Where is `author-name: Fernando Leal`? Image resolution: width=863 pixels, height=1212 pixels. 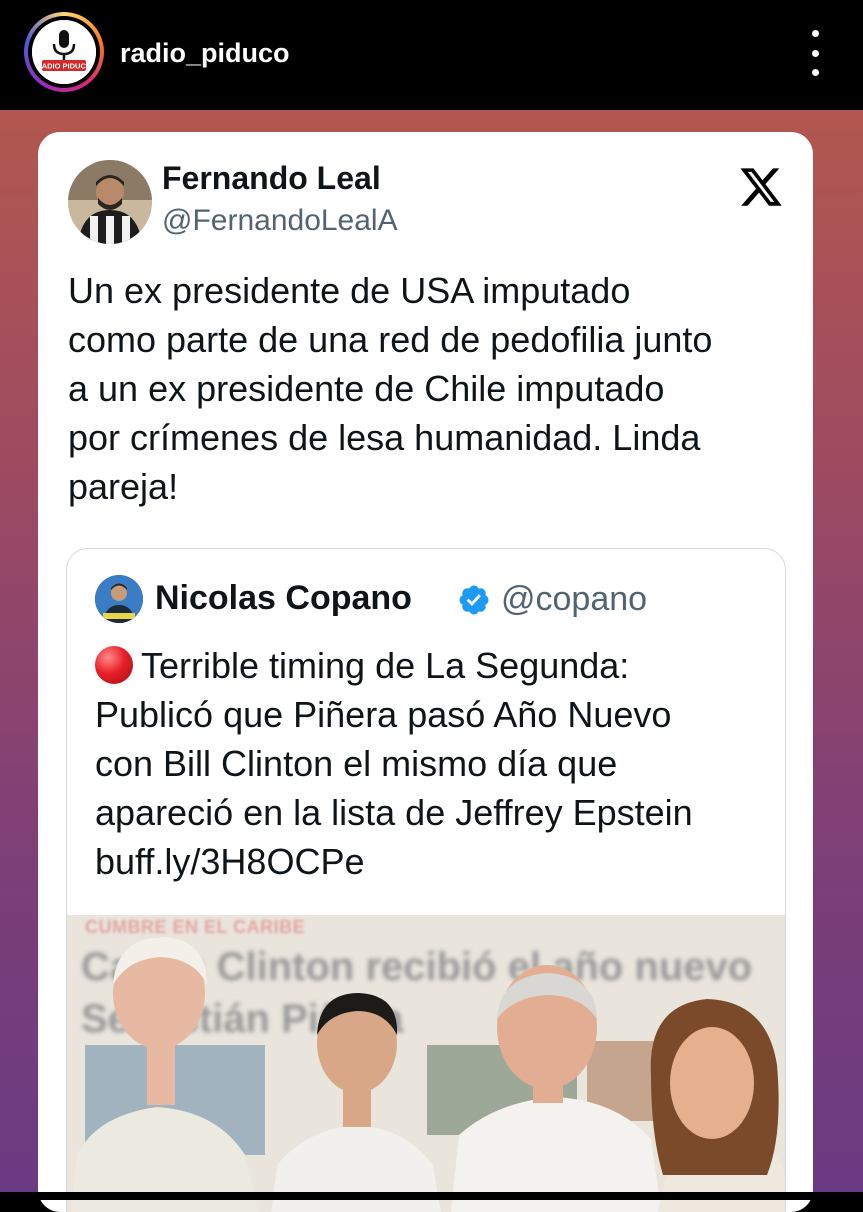
author-name: Fernando Leal is located at coordinates (271, 178).